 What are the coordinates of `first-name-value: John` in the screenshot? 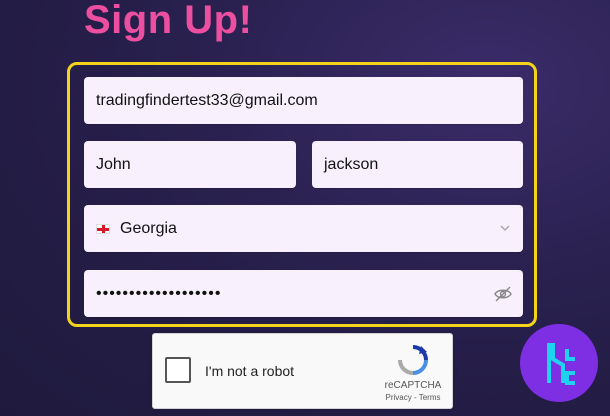 It's located at (113, 164).